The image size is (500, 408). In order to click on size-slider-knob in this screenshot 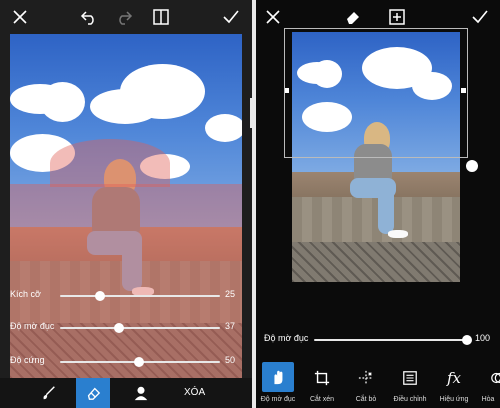, I will do `click(100, 296)`.